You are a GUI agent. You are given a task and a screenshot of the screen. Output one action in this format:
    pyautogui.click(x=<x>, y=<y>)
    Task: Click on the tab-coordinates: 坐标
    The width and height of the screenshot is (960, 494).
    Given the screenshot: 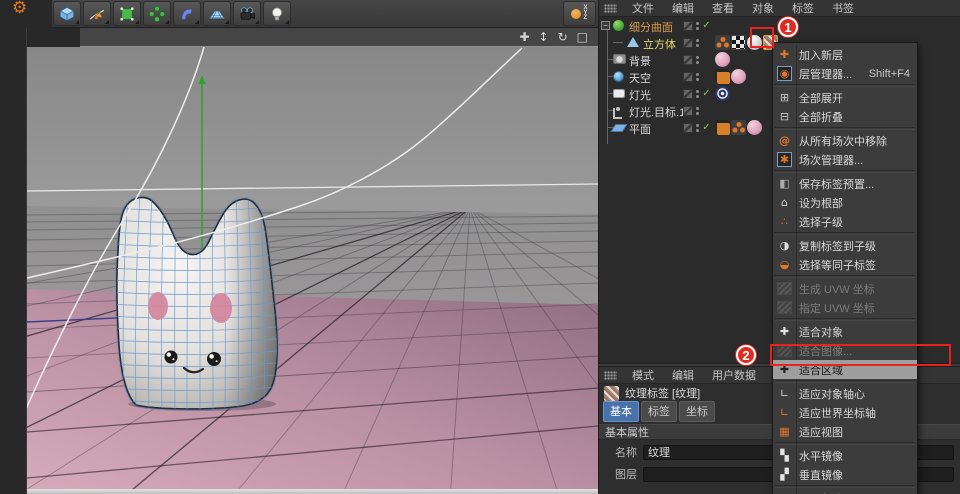 What is the action you would take?
    pyautogui.click(x=697, y=411)
    